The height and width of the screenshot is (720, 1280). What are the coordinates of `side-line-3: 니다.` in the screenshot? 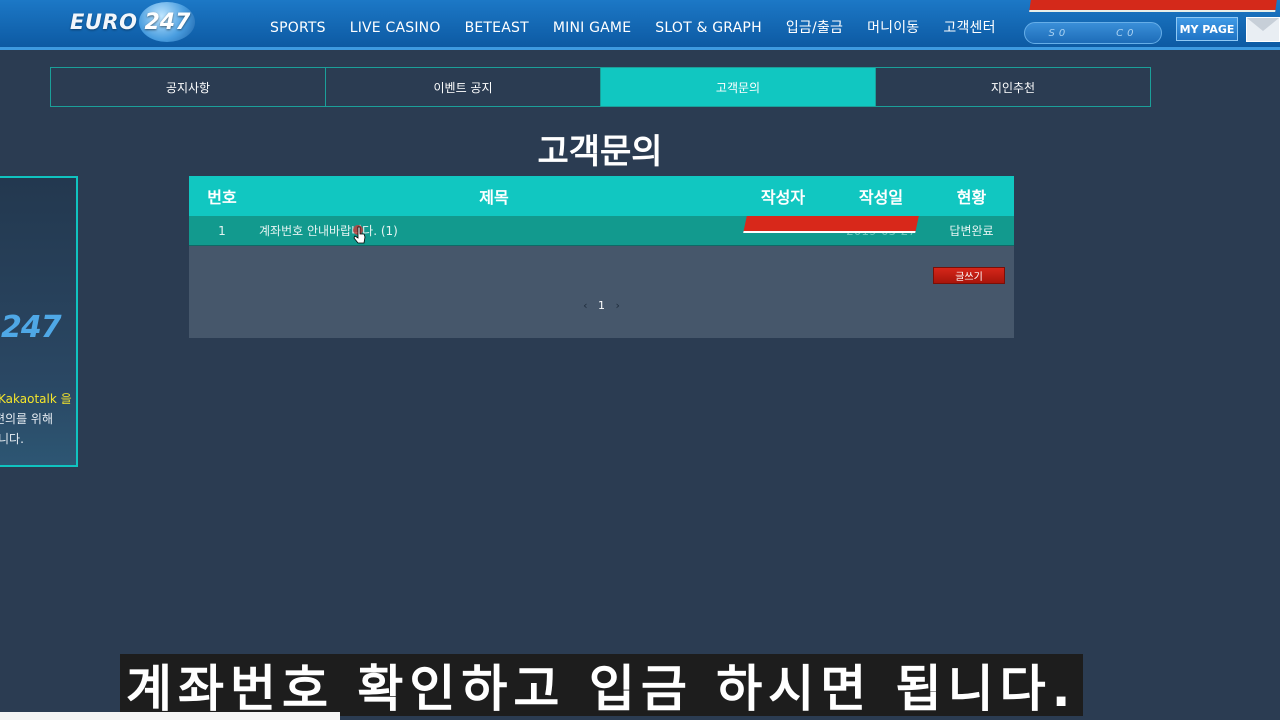 It's located at (12, 439).